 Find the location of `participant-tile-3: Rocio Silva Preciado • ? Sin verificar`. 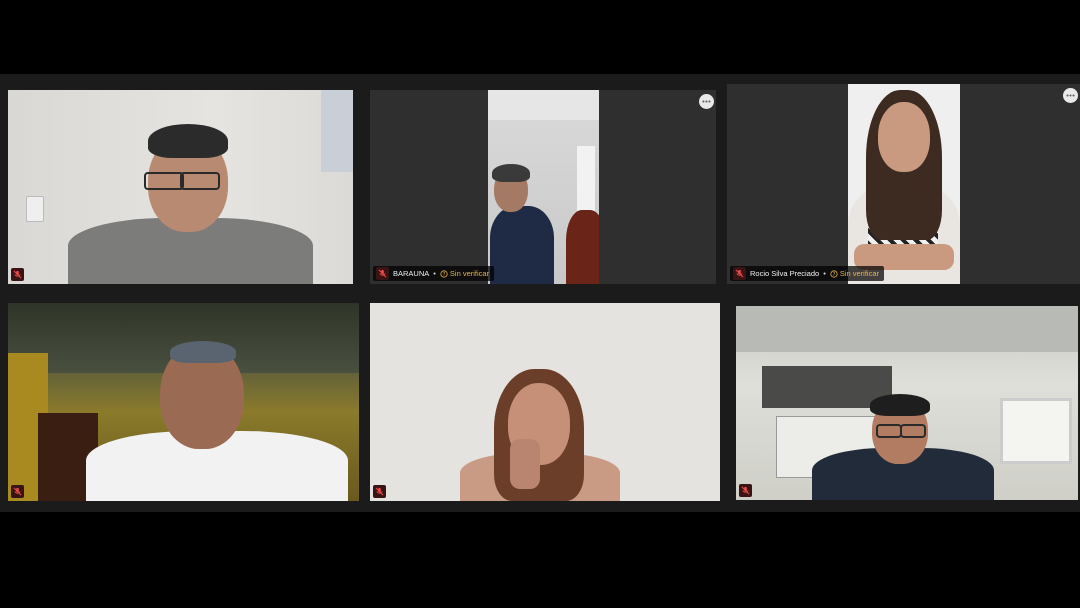

participant-tile-3: Rocio Silva Preciado • ? Sin verificar is located at coordinates (903, 184).